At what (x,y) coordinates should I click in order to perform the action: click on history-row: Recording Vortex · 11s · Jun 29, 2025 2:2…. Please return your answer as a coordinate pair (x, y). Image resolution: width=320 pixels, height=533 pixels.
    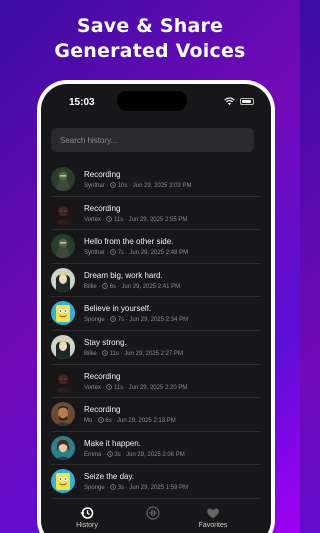
    Looking at the image, I should click on (156, 382).